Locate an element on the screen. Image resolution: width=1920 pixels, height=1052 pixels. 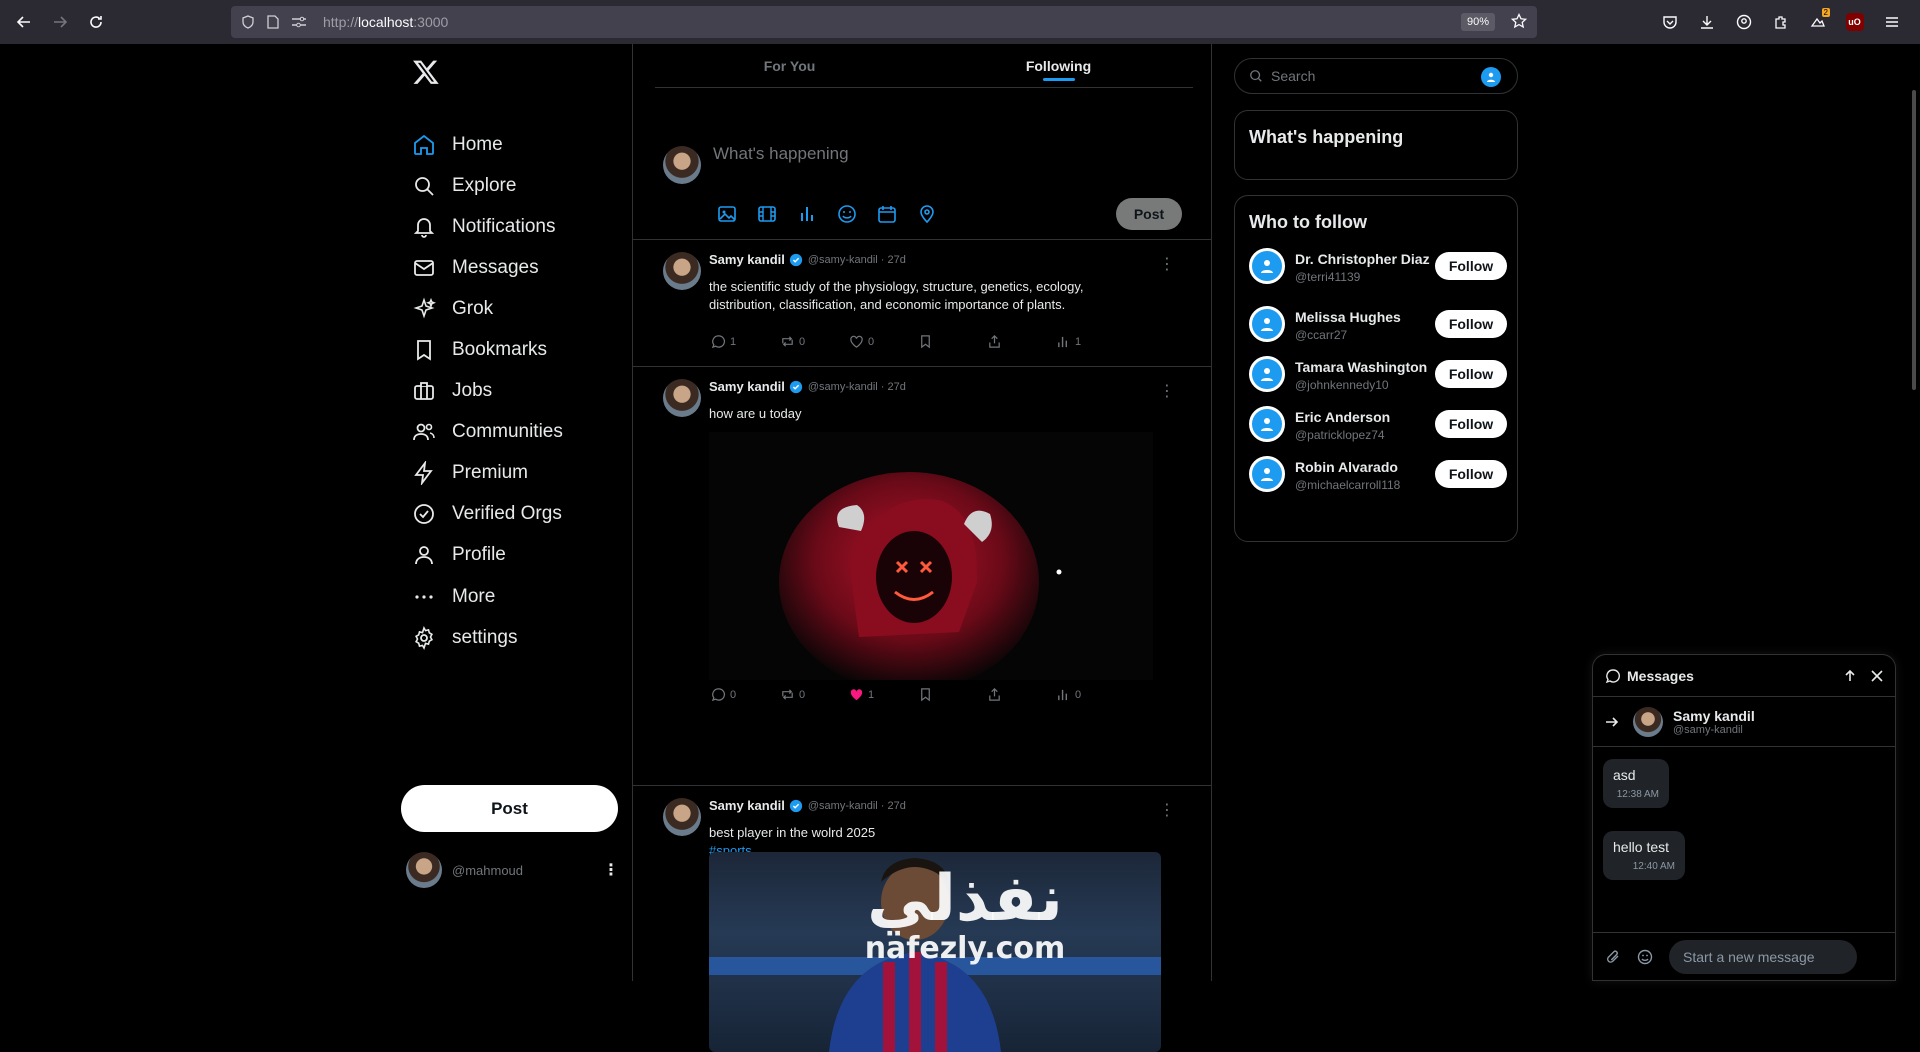
nav-item-communities: Communities is located at coordinates (487, 432).